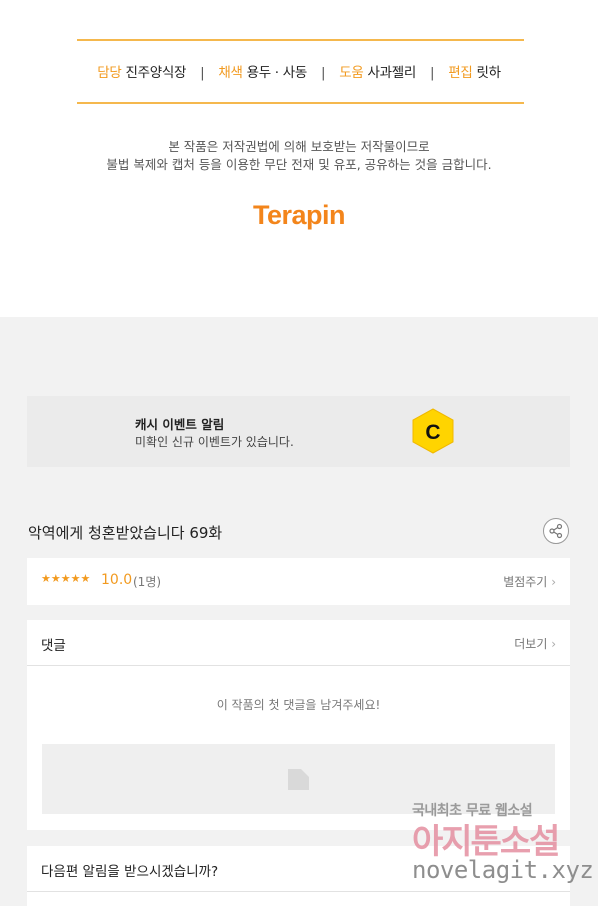  Describe the element at coordinates (298, 431) in the screenshot. I see `cash-event-banner: 캐시 이벤트 알림 미확인 신규 이벤트가 있습니다. C` at that location.